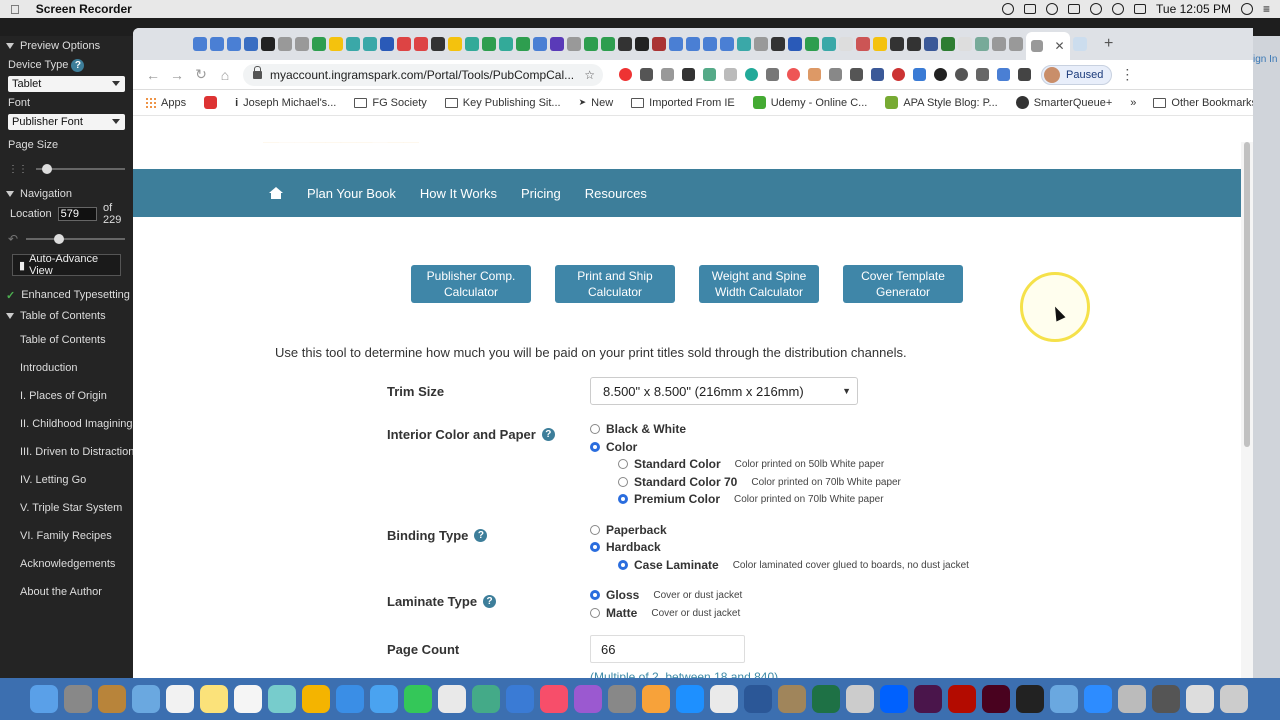  I want to click on sheets-tab-icon, so click(319, 44).